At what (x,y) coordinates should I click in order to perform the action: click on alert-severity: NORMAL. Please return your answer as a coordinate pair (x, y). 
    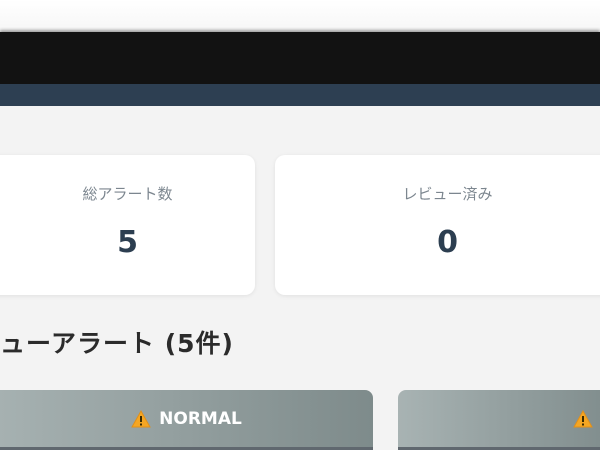
    Looking at the image, I should click on (200, 419).